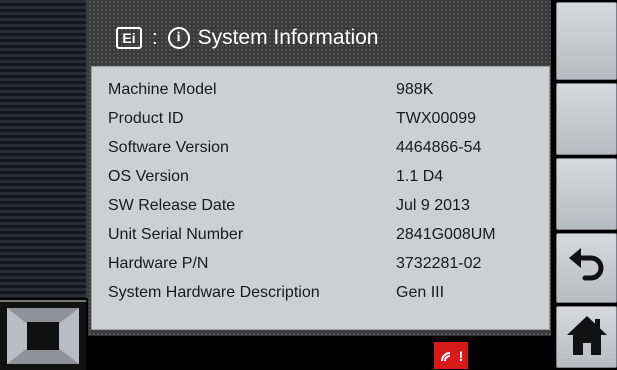 The width and height of the screenshot is (617, 370). What do you see at coordinates (178, 38) in the screenshot?
I see `info-icon: i` at bounding box center [178, 38].